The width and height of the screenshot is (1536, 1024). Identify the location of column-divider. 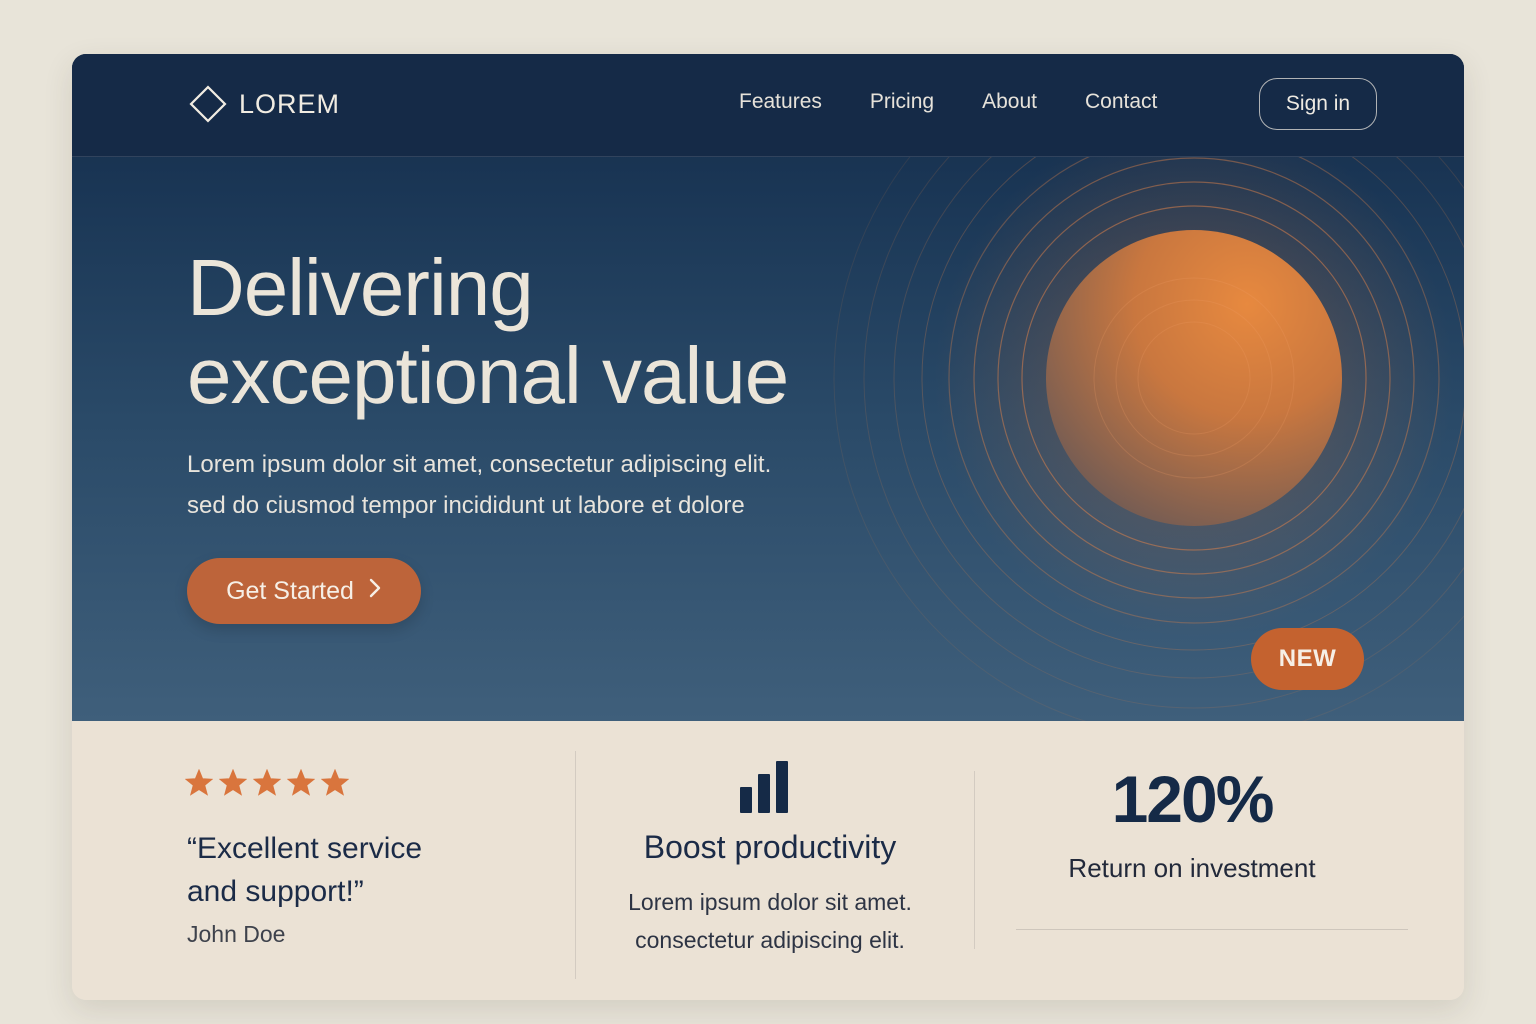
(974, 860).